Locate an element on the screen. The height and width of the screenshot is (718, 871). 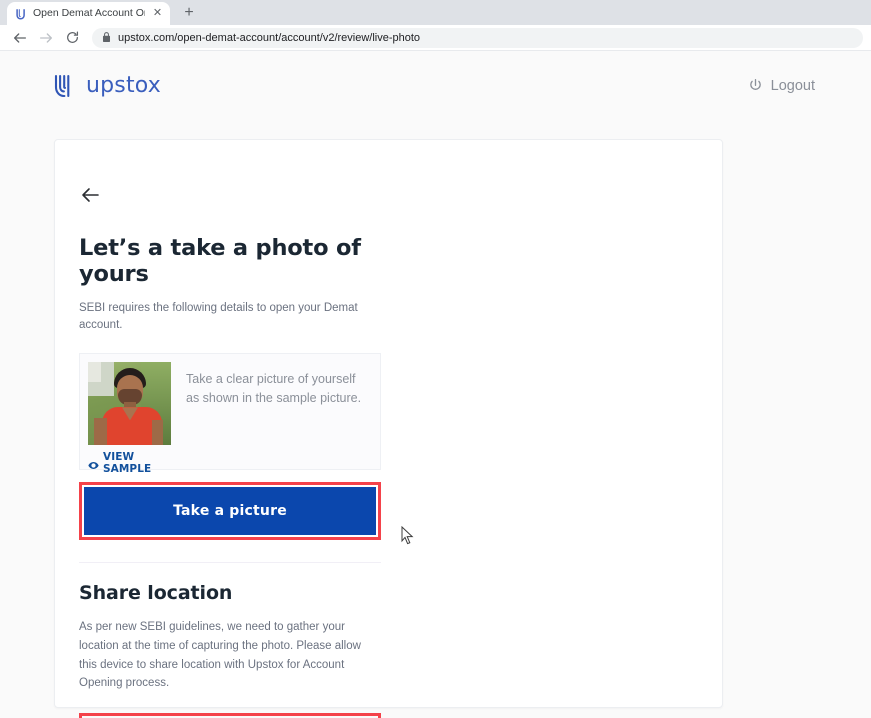
close-icon: ✕ is located at coordinates (157, 13).